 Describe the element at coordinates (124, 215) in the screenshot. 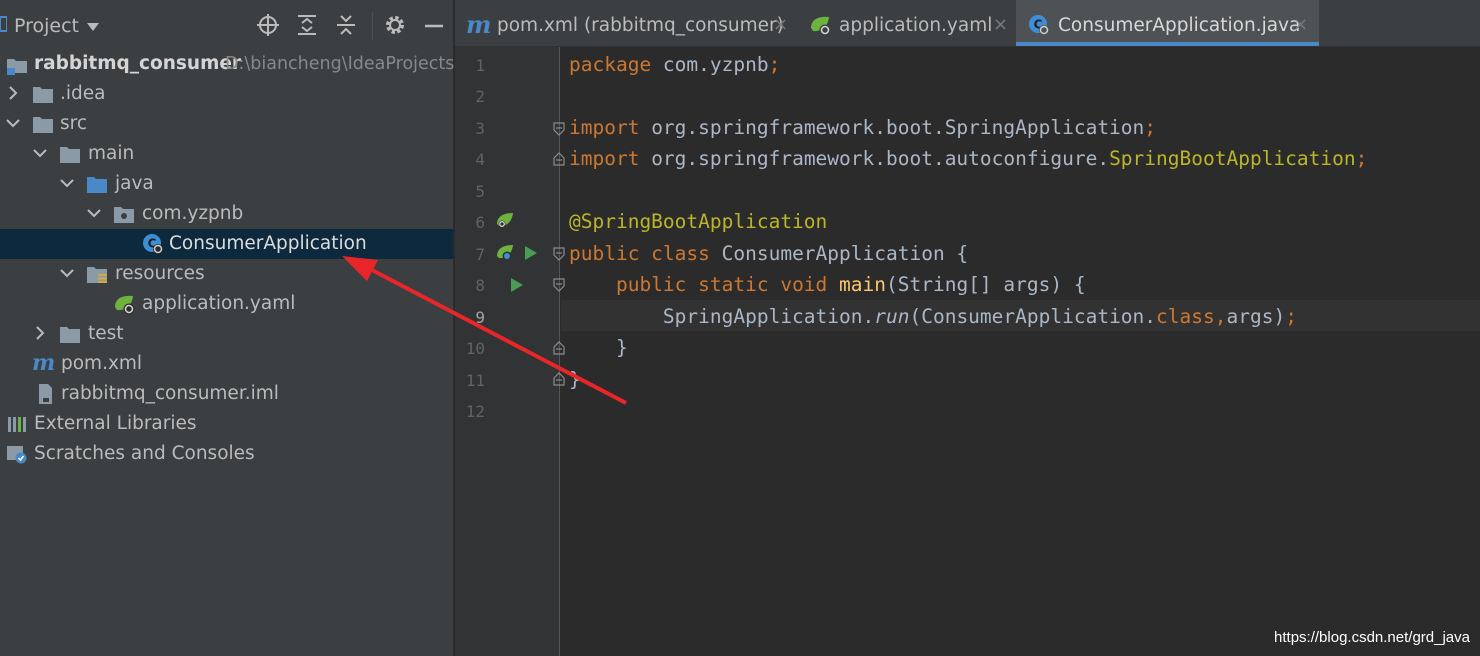

I see `package-icon` at that location.